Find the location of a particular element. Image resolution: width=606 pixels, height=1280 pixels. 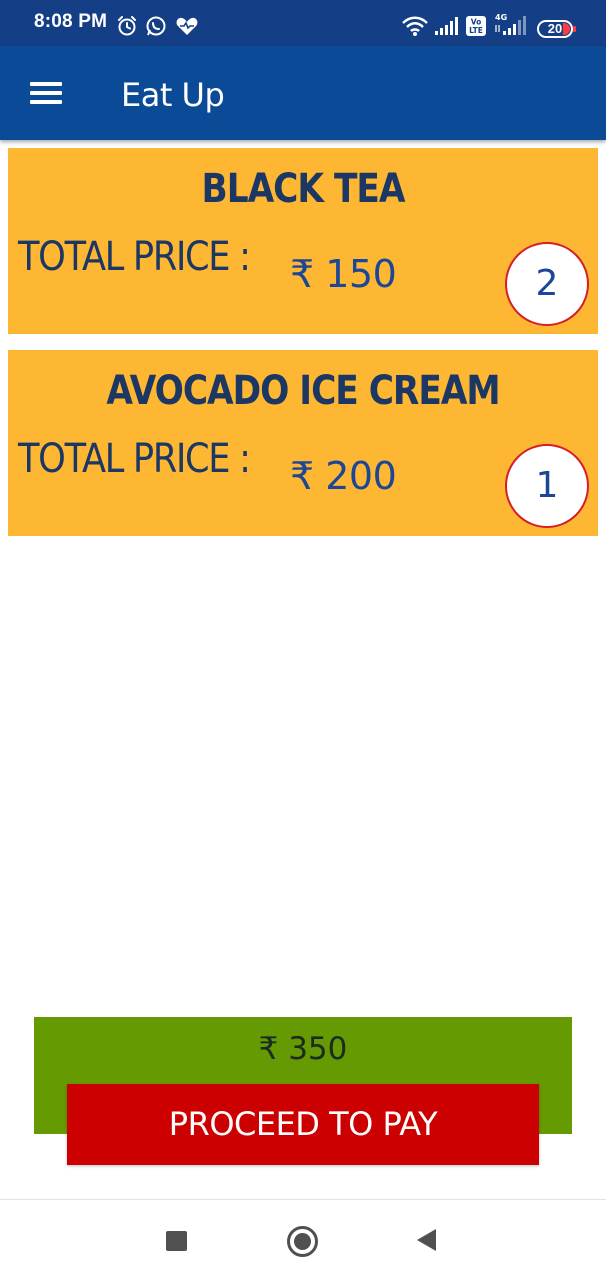

status-time: 8:08 PM is located at coordinates (71, 21).